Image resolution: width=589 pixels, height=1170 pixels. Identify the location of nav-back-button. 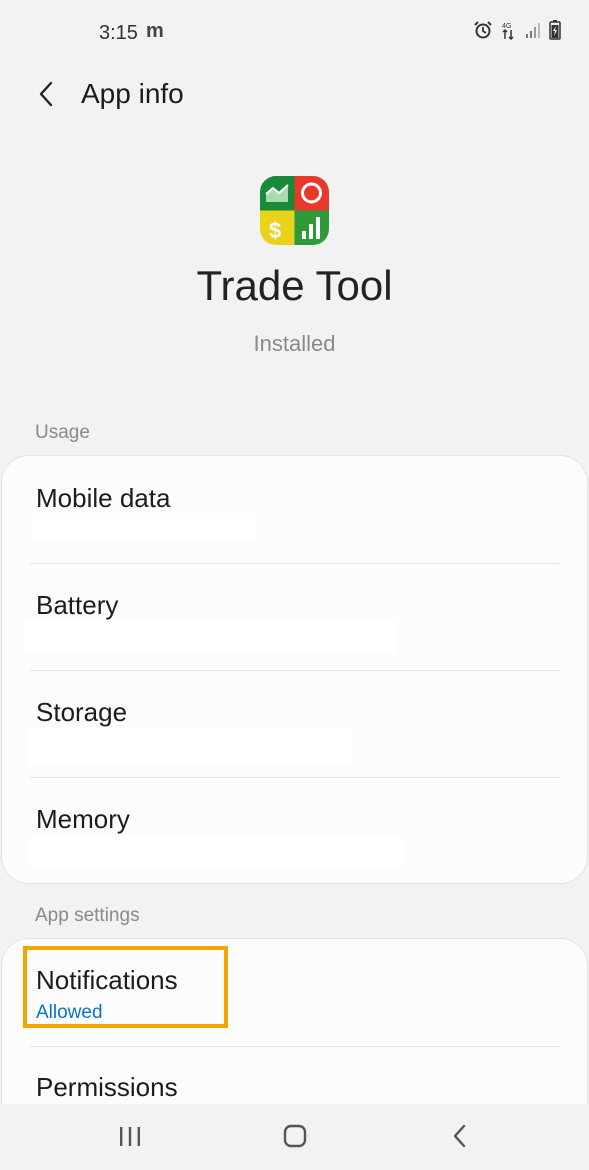
(460, 1136).